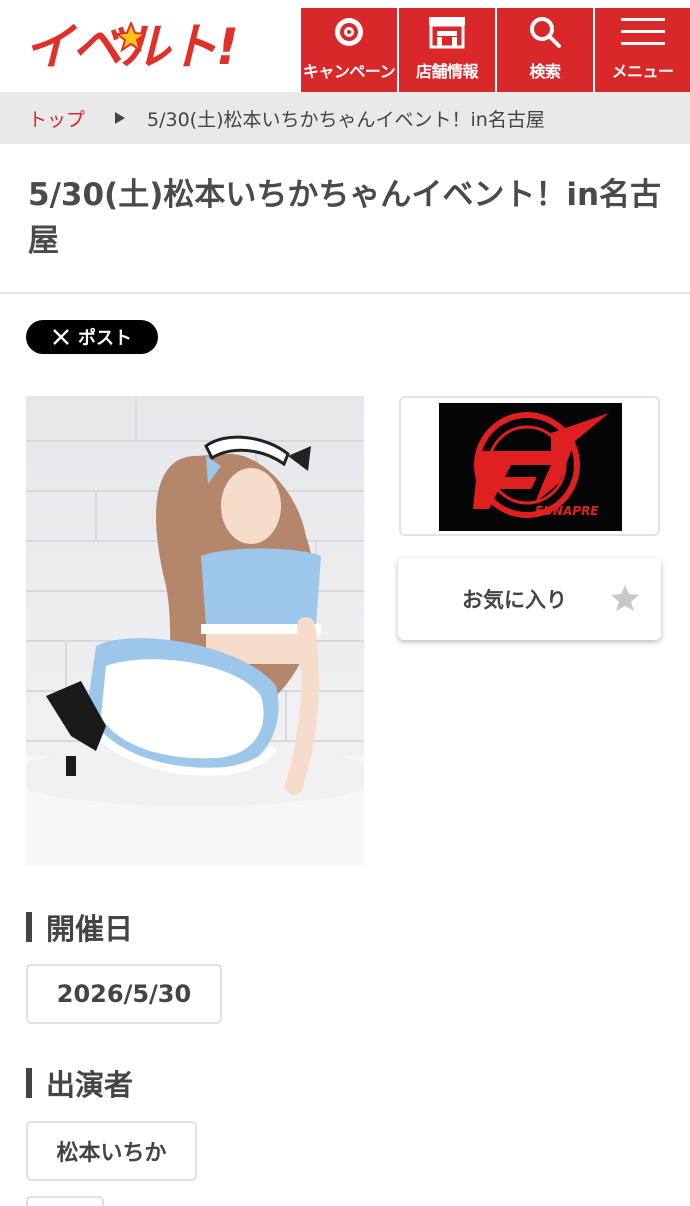 This screenshot has width=690, height=1206. Describe the element at coordinates (90, 929) in the screenshot. I see `date-heading-text: 開催日` at that location.